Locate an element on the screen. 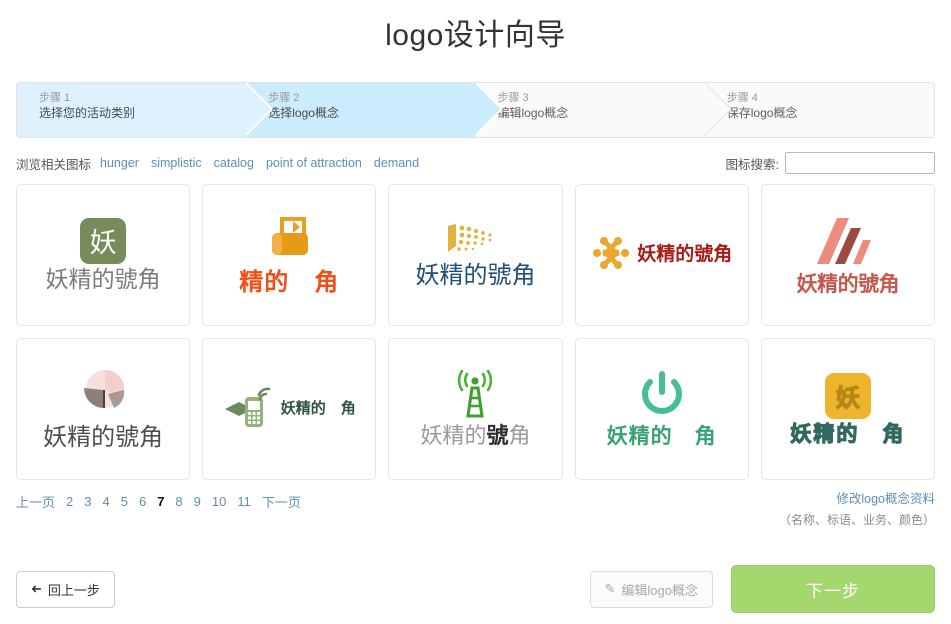  logo-card-8: 妖精的號角 is located at coordinates (475, 409).